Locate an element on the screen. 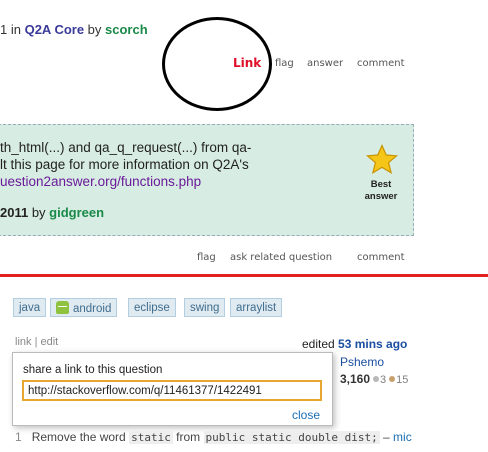  tag-arraylist: arraylist is located at coordinates (256, 307).